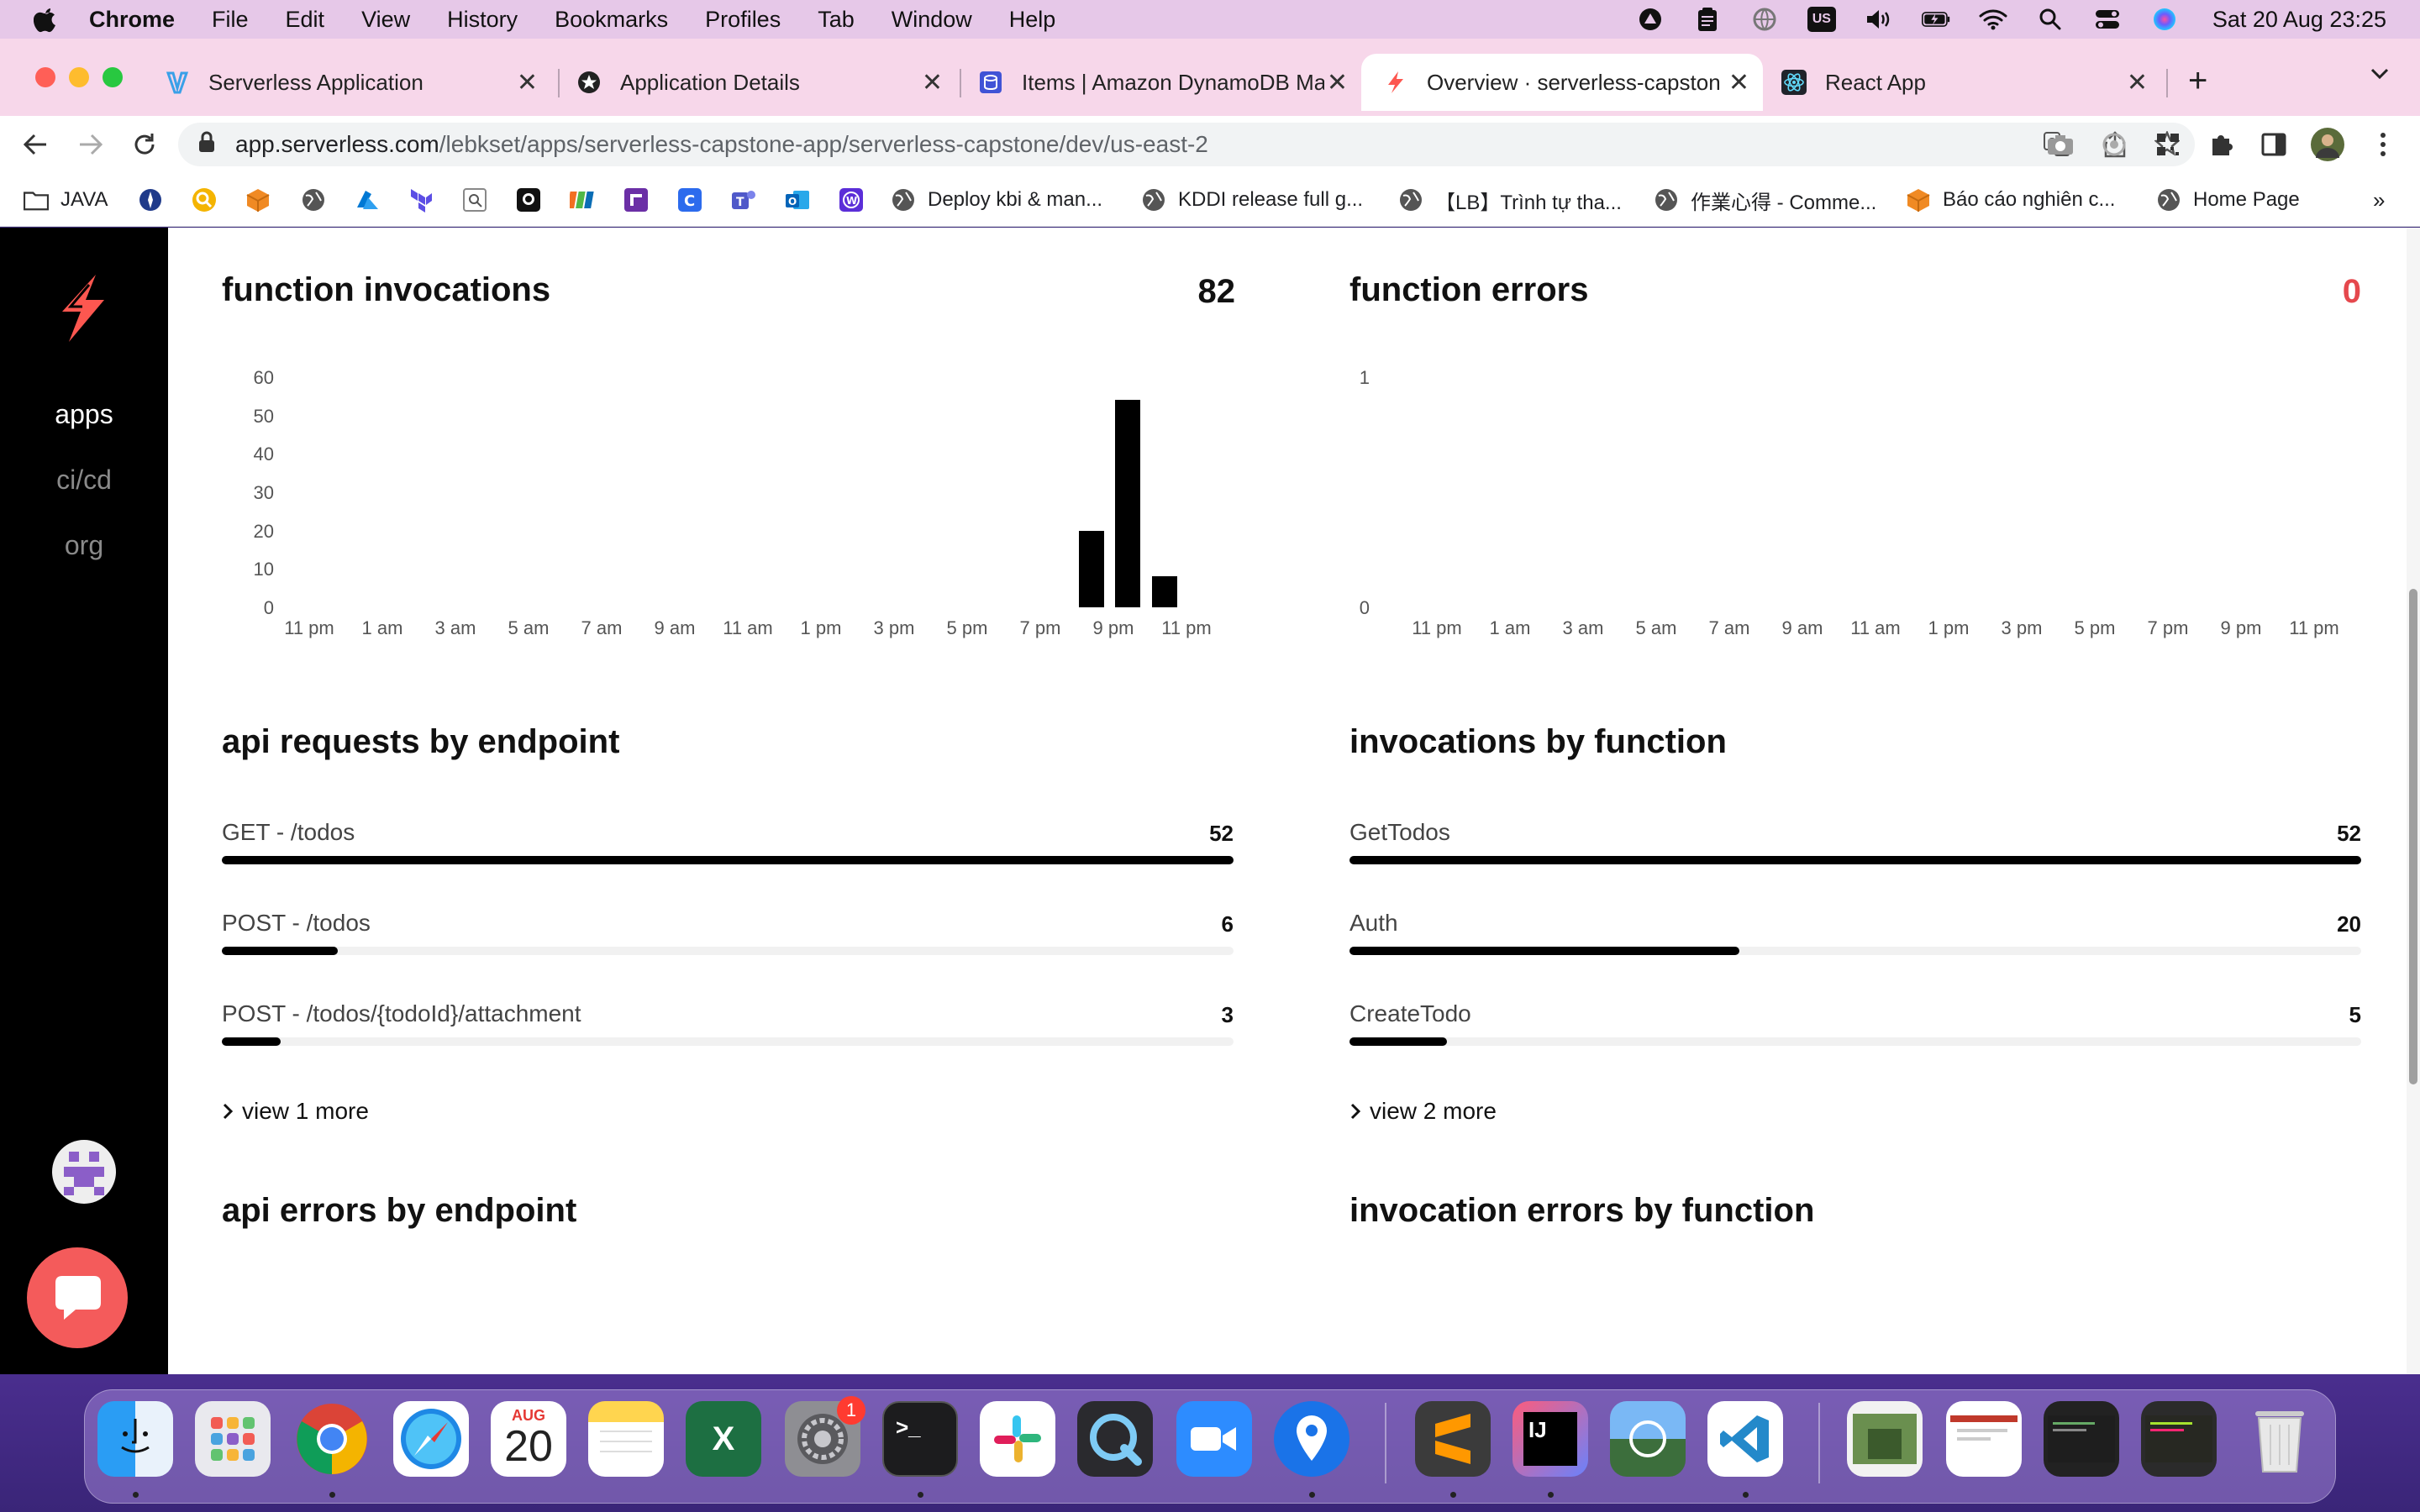 Image resolution: width=2420 pixels, height=1512 pixels. What do you see at coordinates (367, 200) in the screenshot?
I see `bookmark-azure-icon` at bounding box center [367, 200].